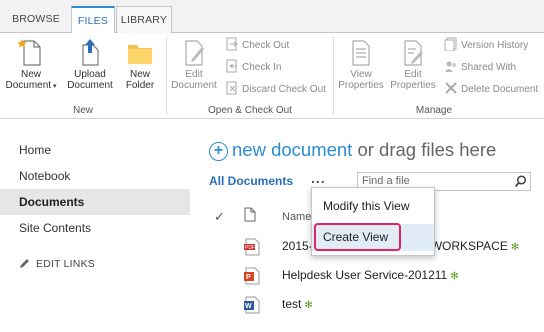 The image size is (544, 332). I want to click on group-label-manage: Manage, so click(434, 110).